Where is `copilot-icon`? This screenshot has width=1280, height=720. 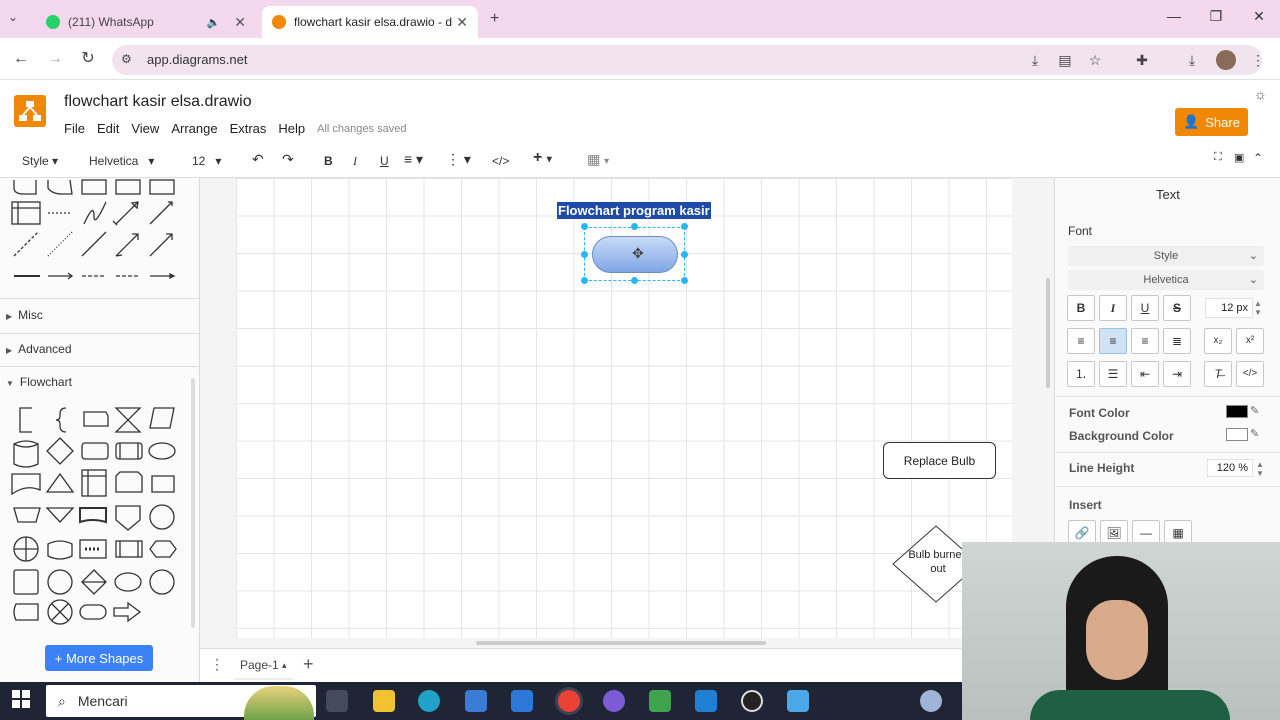
copilot-icon is located at coordinates (614, 701).